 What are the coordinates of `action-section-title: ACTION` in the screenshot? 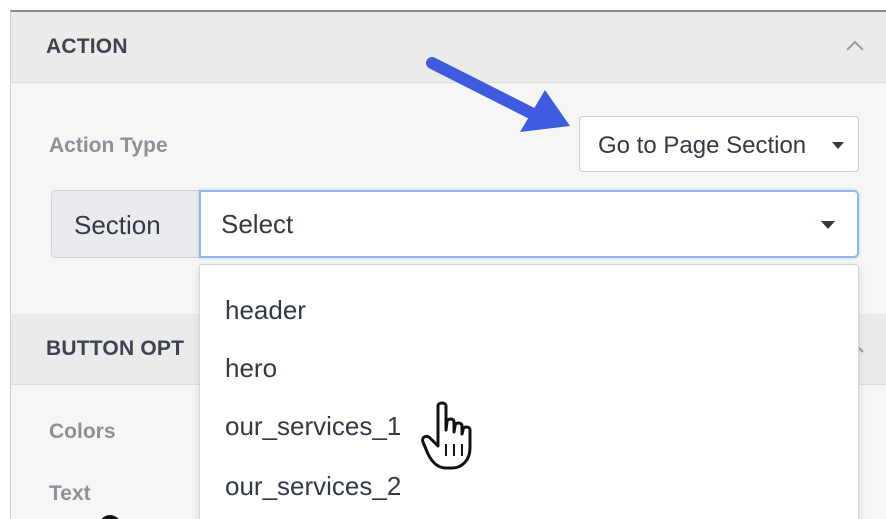 It's located at (87, 46).